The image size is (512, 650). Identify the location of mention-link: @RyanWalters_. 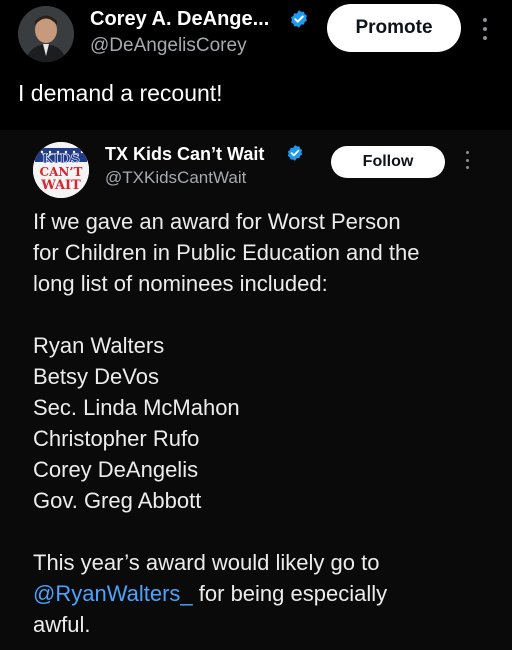
(113, 593).